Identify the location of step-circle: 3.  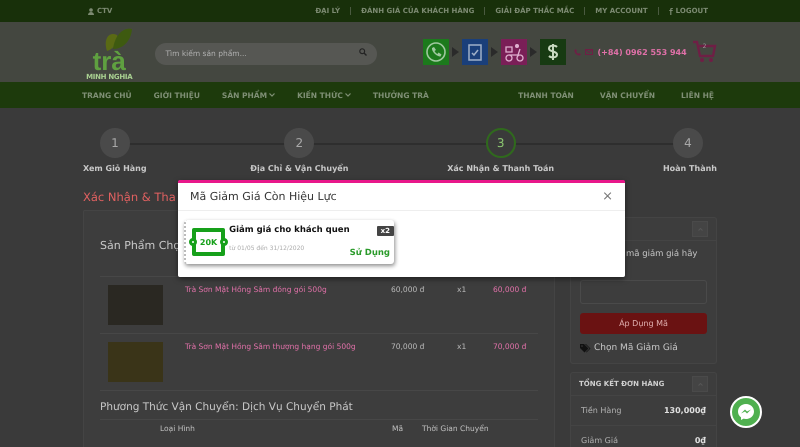
(501, 143).